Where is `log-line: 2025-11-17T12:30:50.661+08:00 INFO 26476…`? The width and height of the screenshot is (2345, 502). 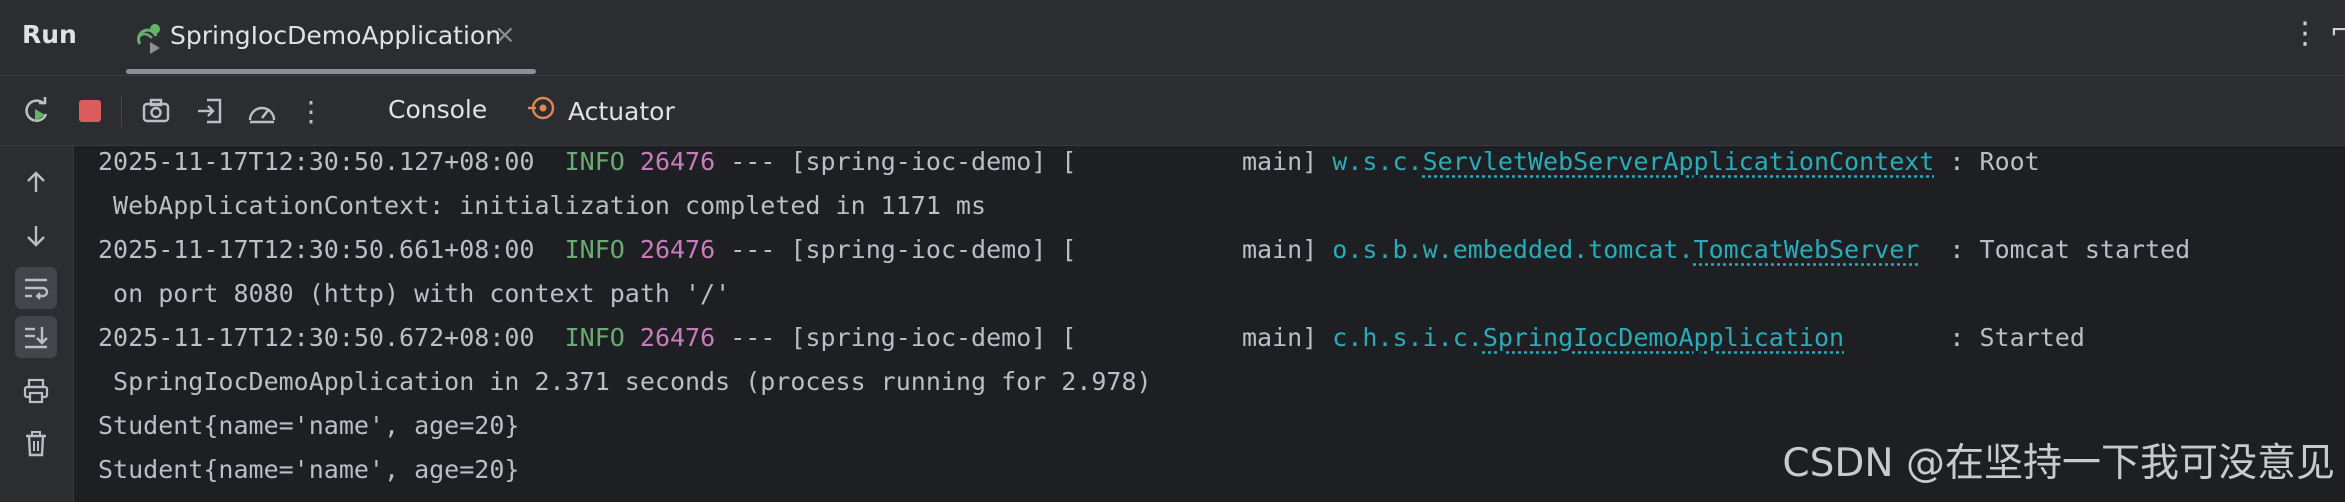 log-line: 2025-11-17T12:30:50.661+08:00 INFO 26476… is located at coordinates (1144, 249).